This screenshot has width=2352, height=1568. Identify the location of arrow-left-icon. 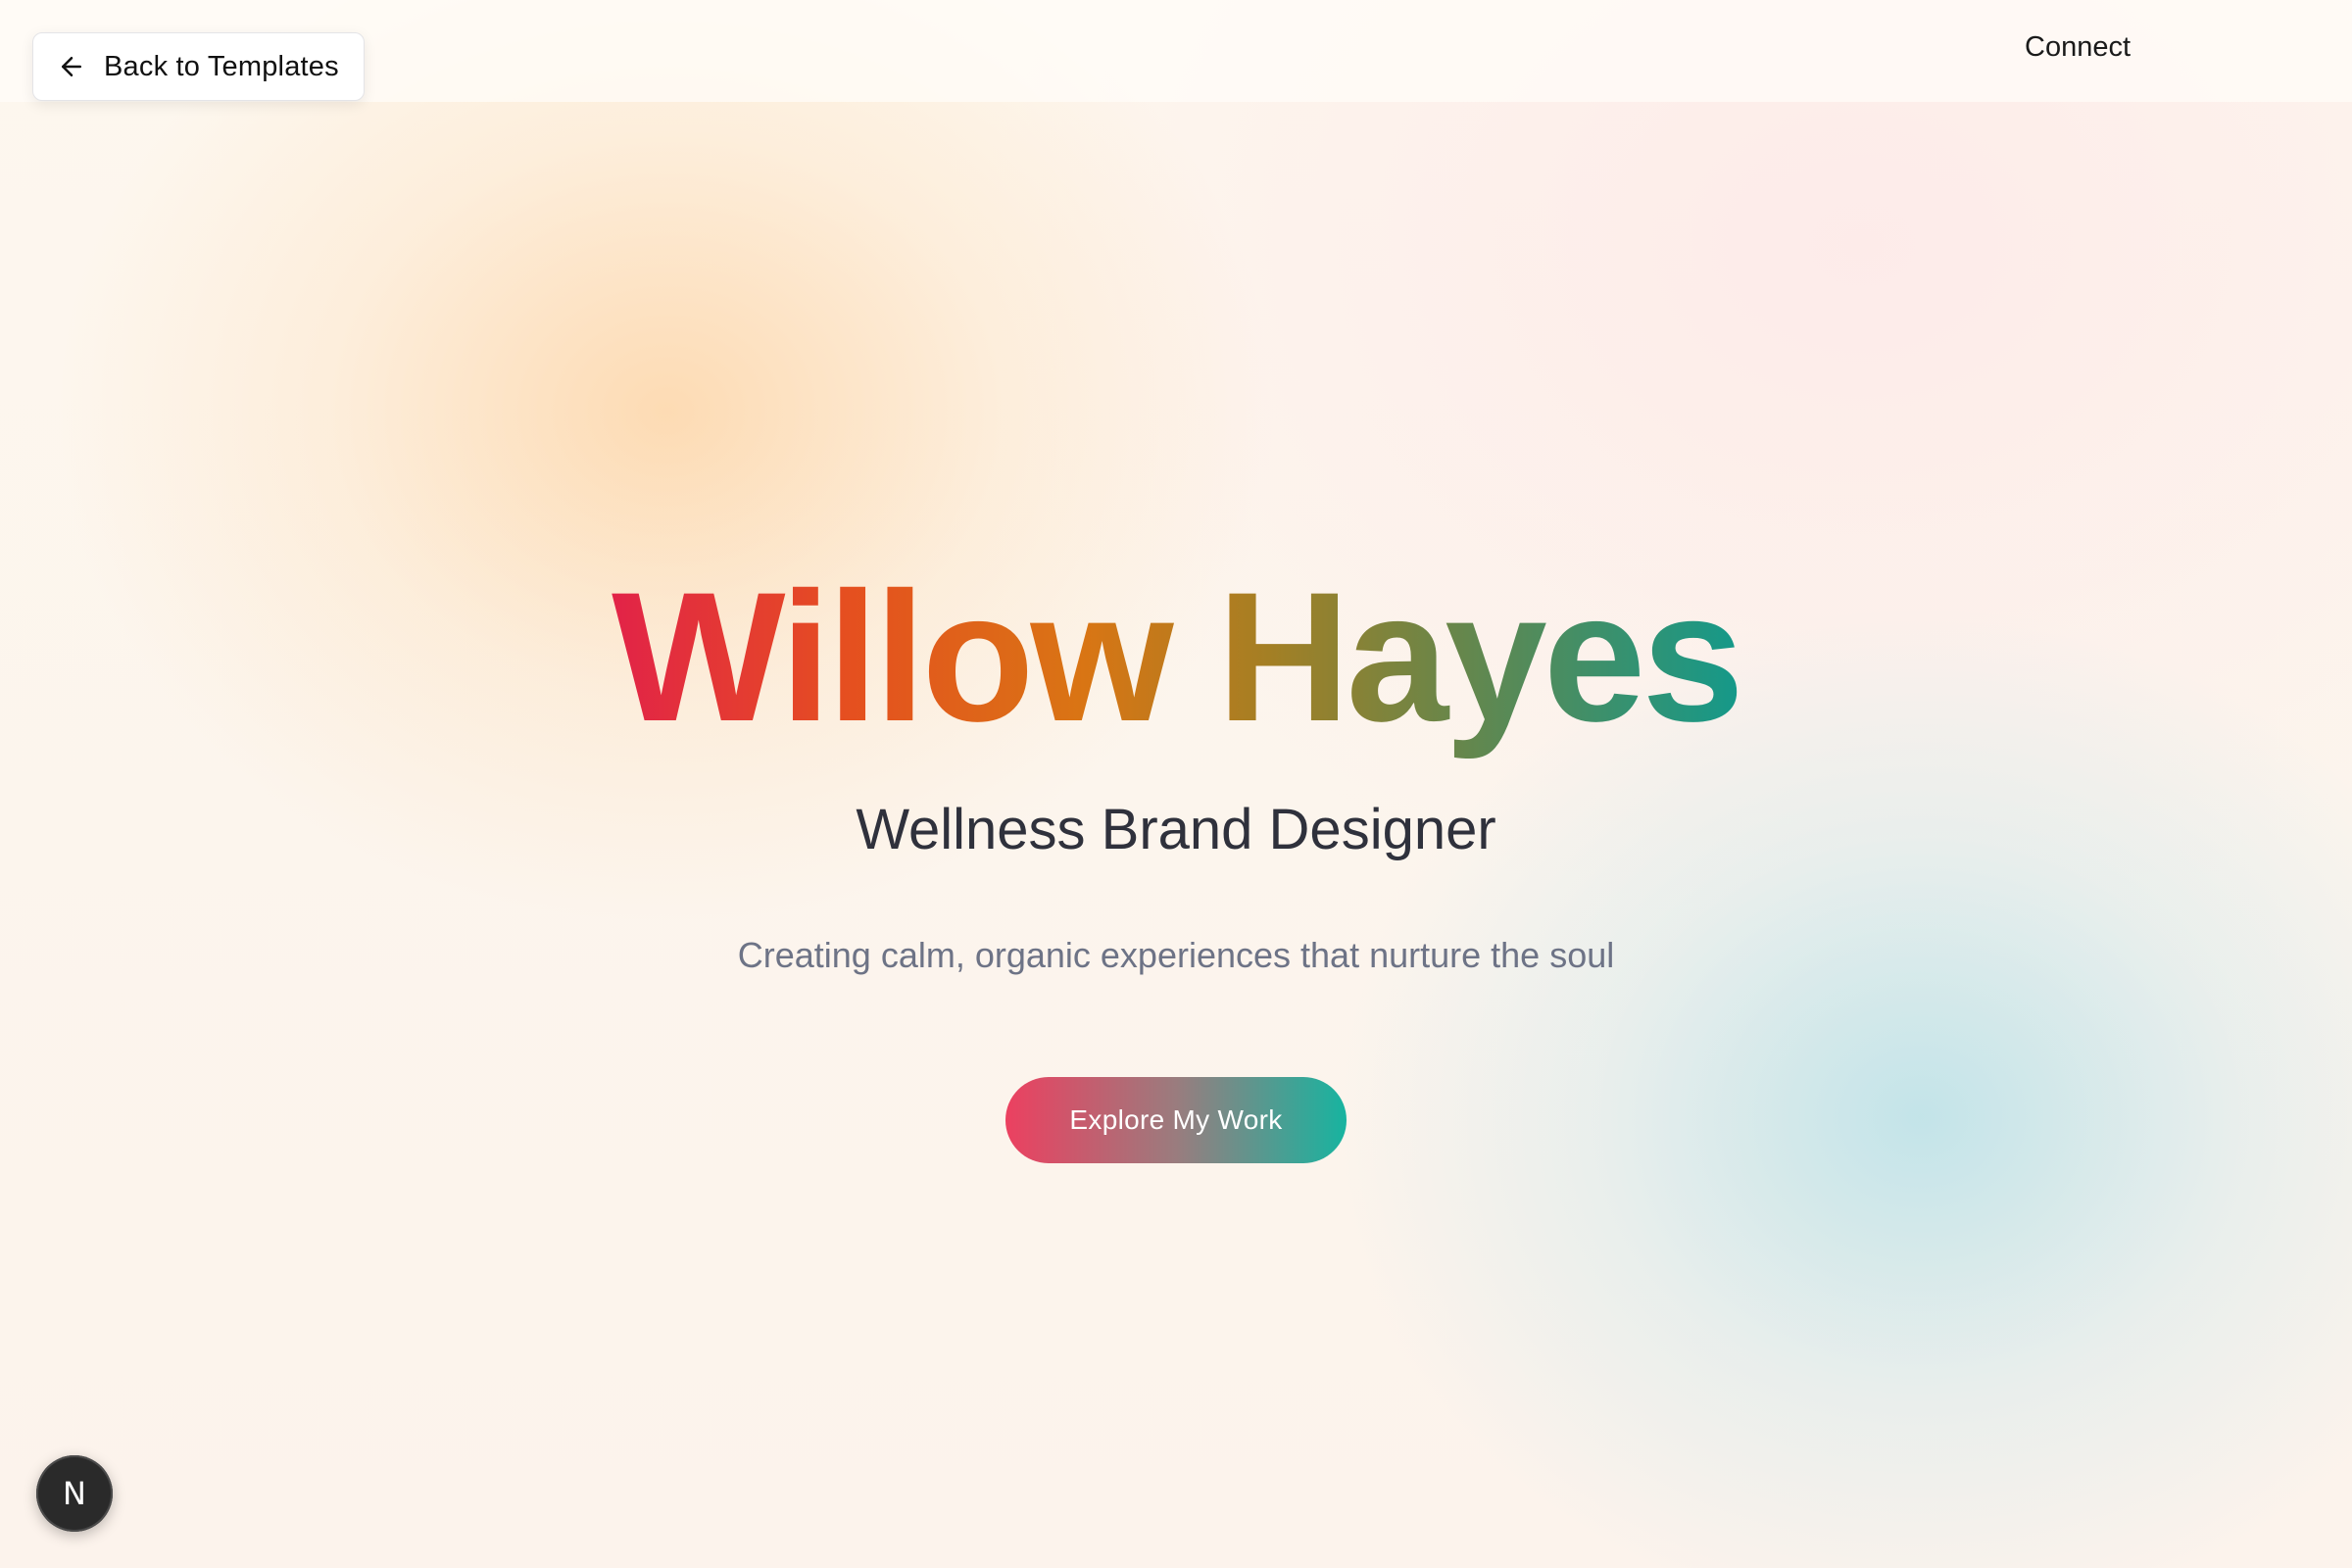
(71, 66).